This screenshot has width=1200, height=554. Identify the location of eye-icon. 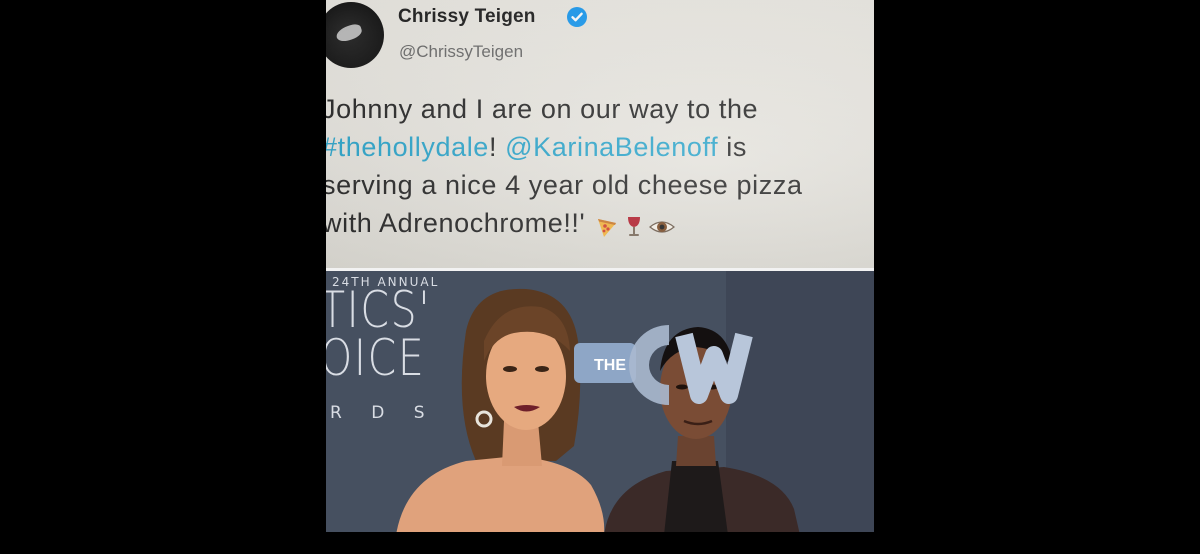
(662, 227).